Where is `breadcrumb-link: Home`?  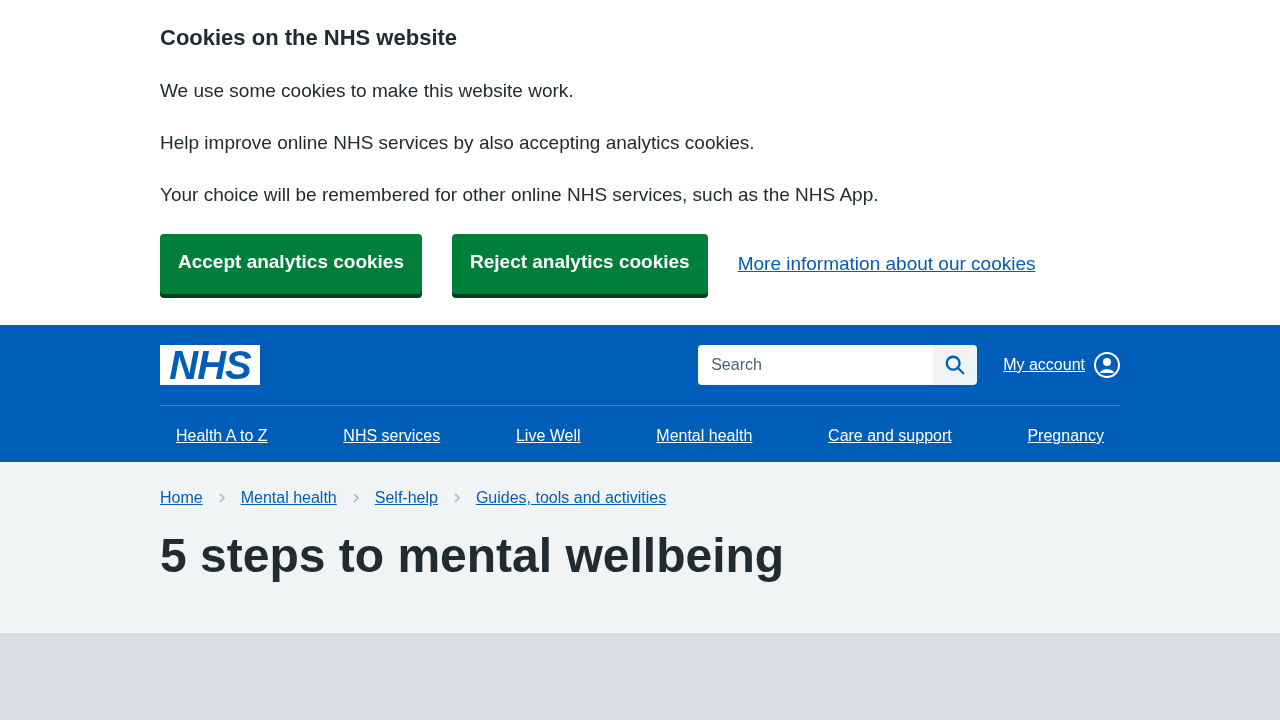 breadcrumb-link: Home is located at coordinates (181, 498).